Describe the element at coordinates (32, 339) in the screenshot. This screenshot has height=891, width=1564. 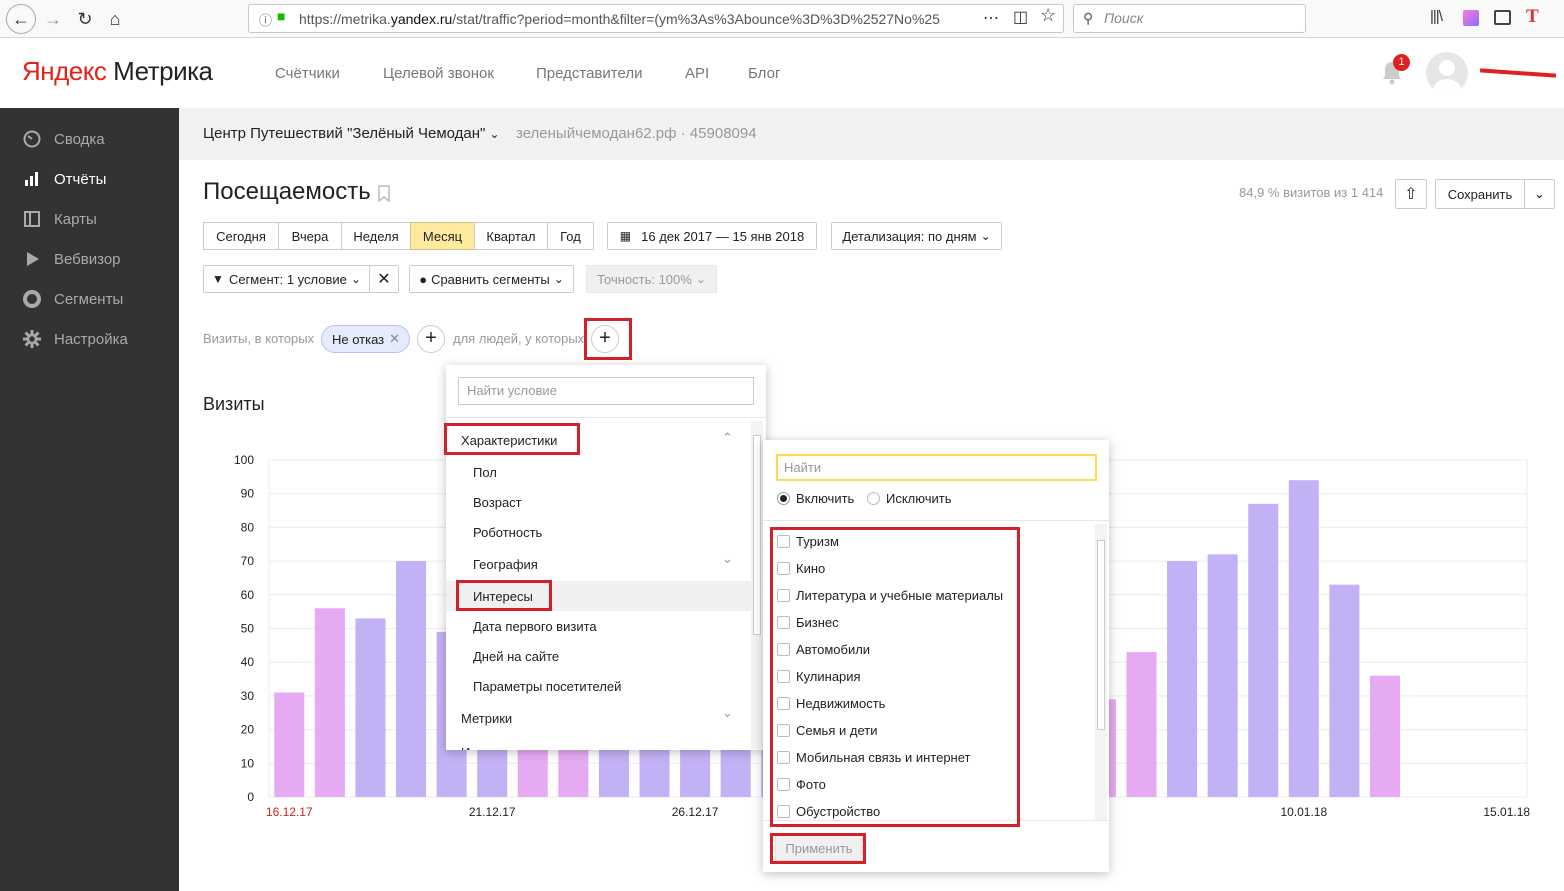
I see `gear-icon` at that location.